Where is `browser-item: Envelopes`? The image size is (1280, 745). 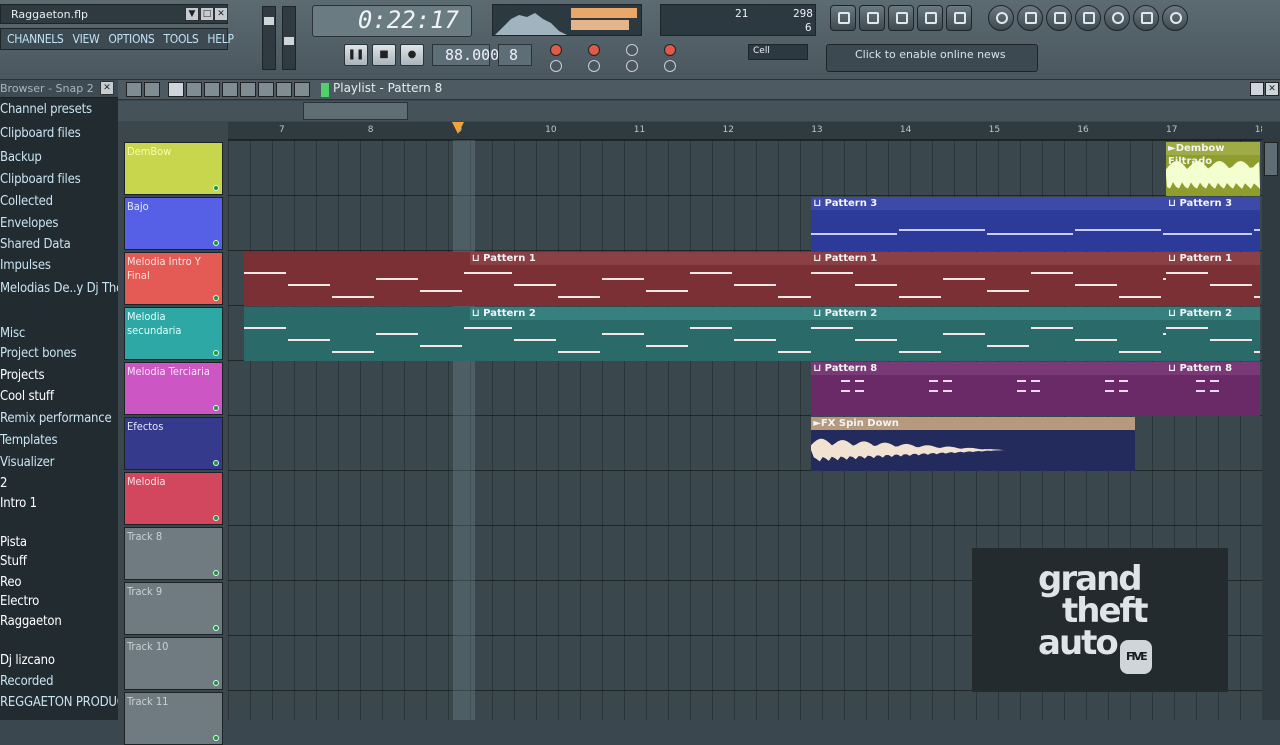 browser-item: Envelopes is located at coordinates (29, 226).